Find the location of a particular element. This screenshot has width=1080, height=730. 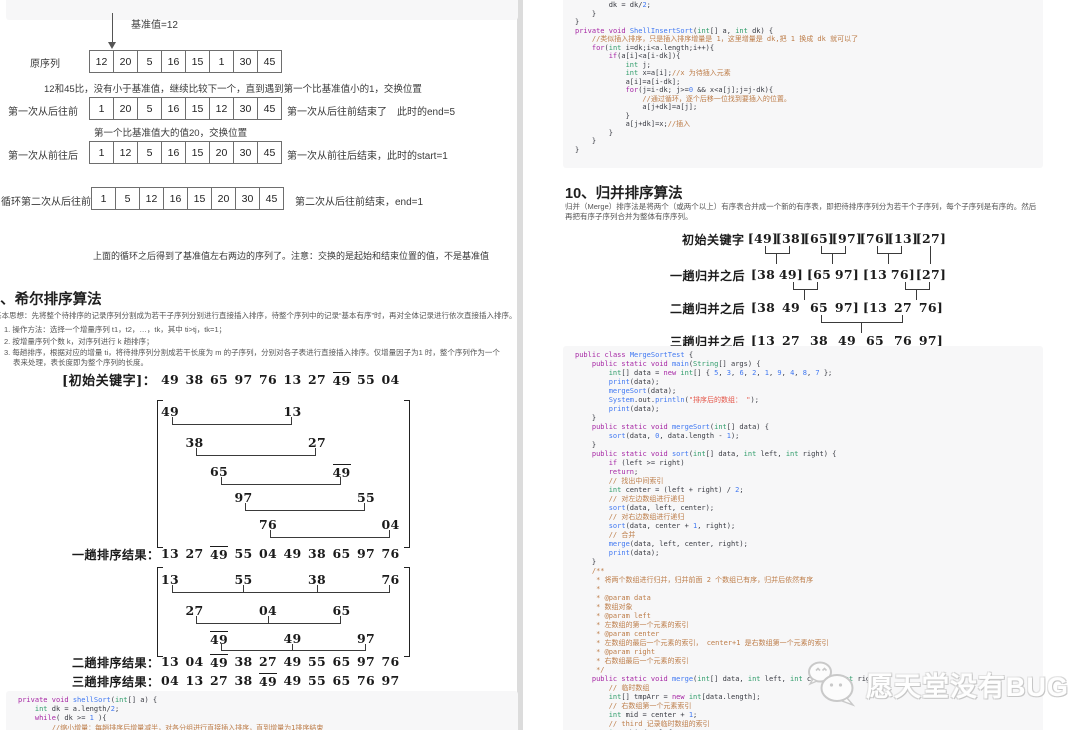

row-note: 第二次从后往前结束，end=1 is located at coordinates (359, 202).